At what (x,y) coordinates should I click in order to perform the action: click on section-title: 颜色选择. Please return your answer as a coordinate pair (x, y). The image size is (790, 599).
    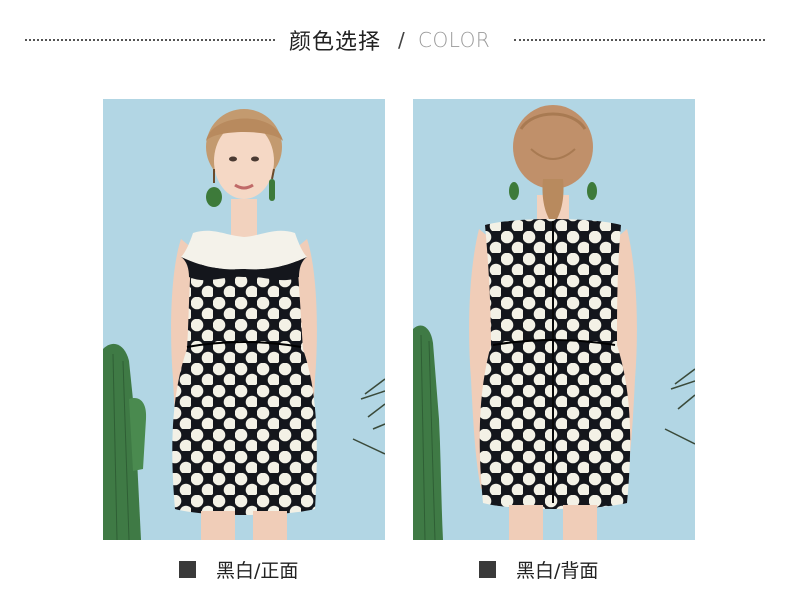
    Looking at the image, I should click on (335, 42).